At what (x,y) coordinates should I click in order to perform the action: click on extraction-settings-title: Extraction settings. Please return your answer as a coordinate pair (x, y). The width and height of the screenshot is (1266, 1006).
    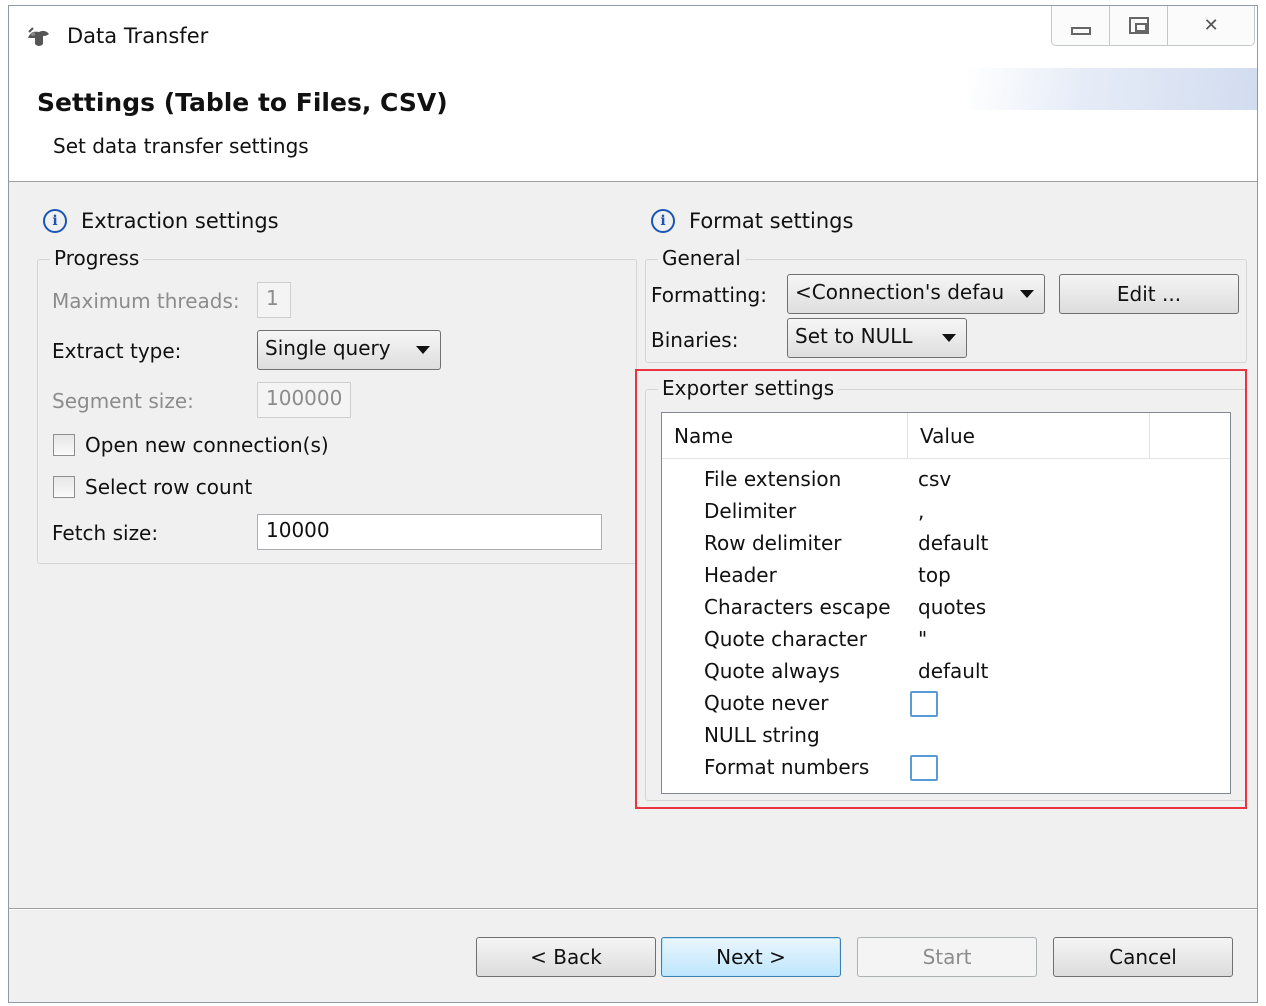
    Looking at the image, I should click on (180, 221).